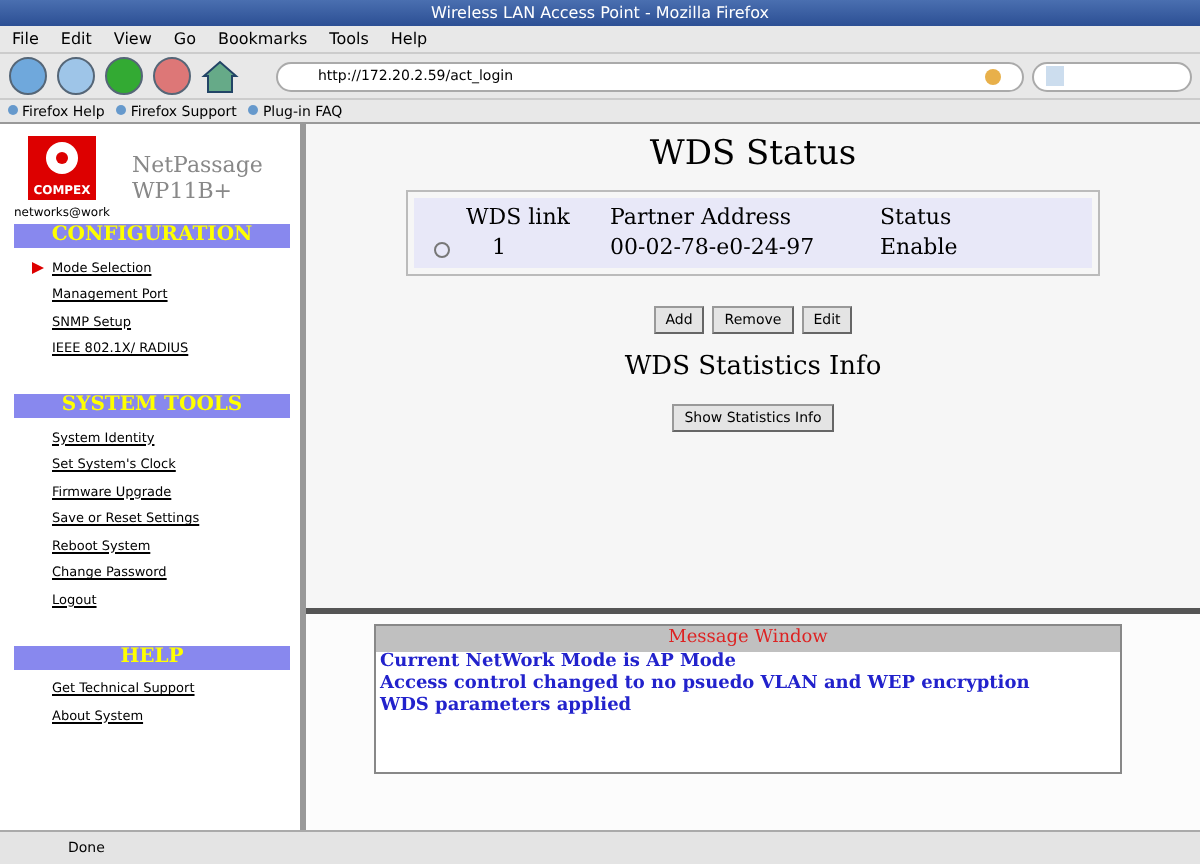 The width and height of the screenshot is (1200, 864). What do you see at coordinates (702, 217) in the screenshot?
I see `column-header: Partner Address` at bounding box center [702, 217].